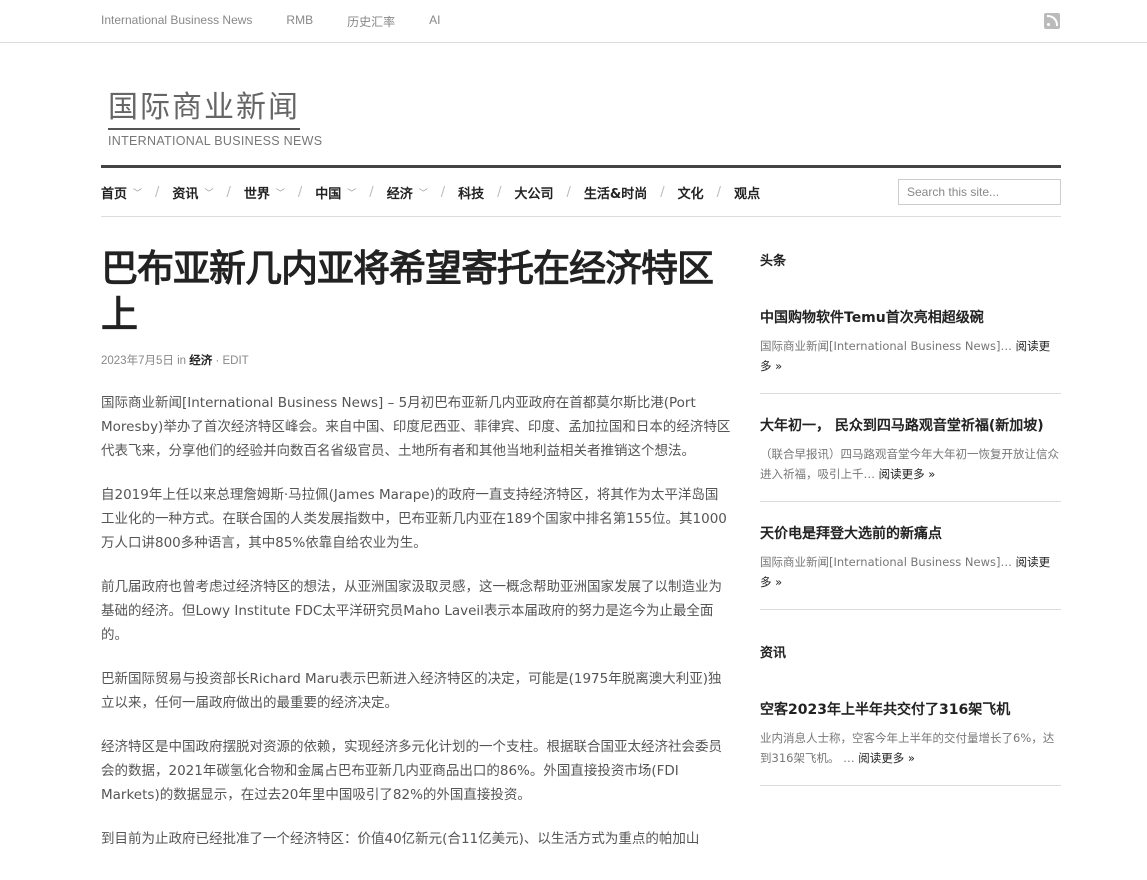 The image size is (1147, 880). I want to click on headlines-widget-title: 头条, so click(773, 261).